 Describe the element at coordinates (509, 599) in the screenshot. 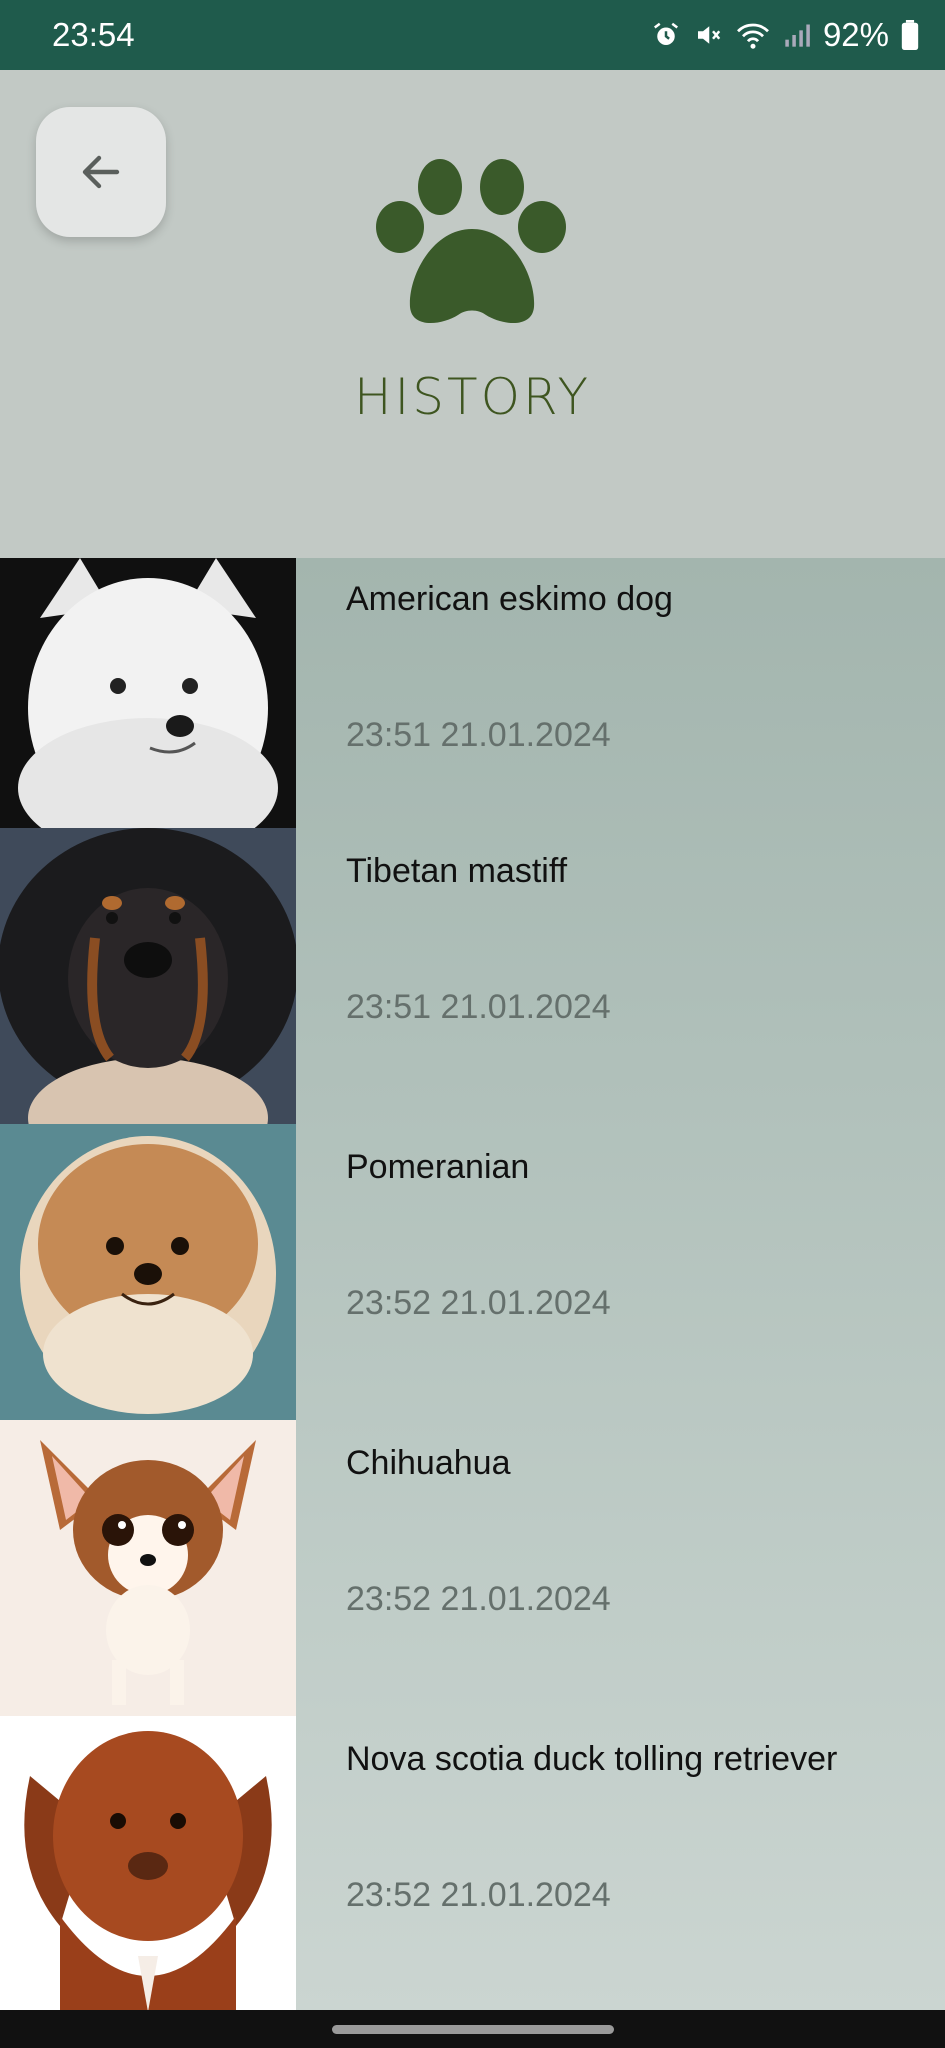

I see `breed-name: American eskimo dog` at that location.